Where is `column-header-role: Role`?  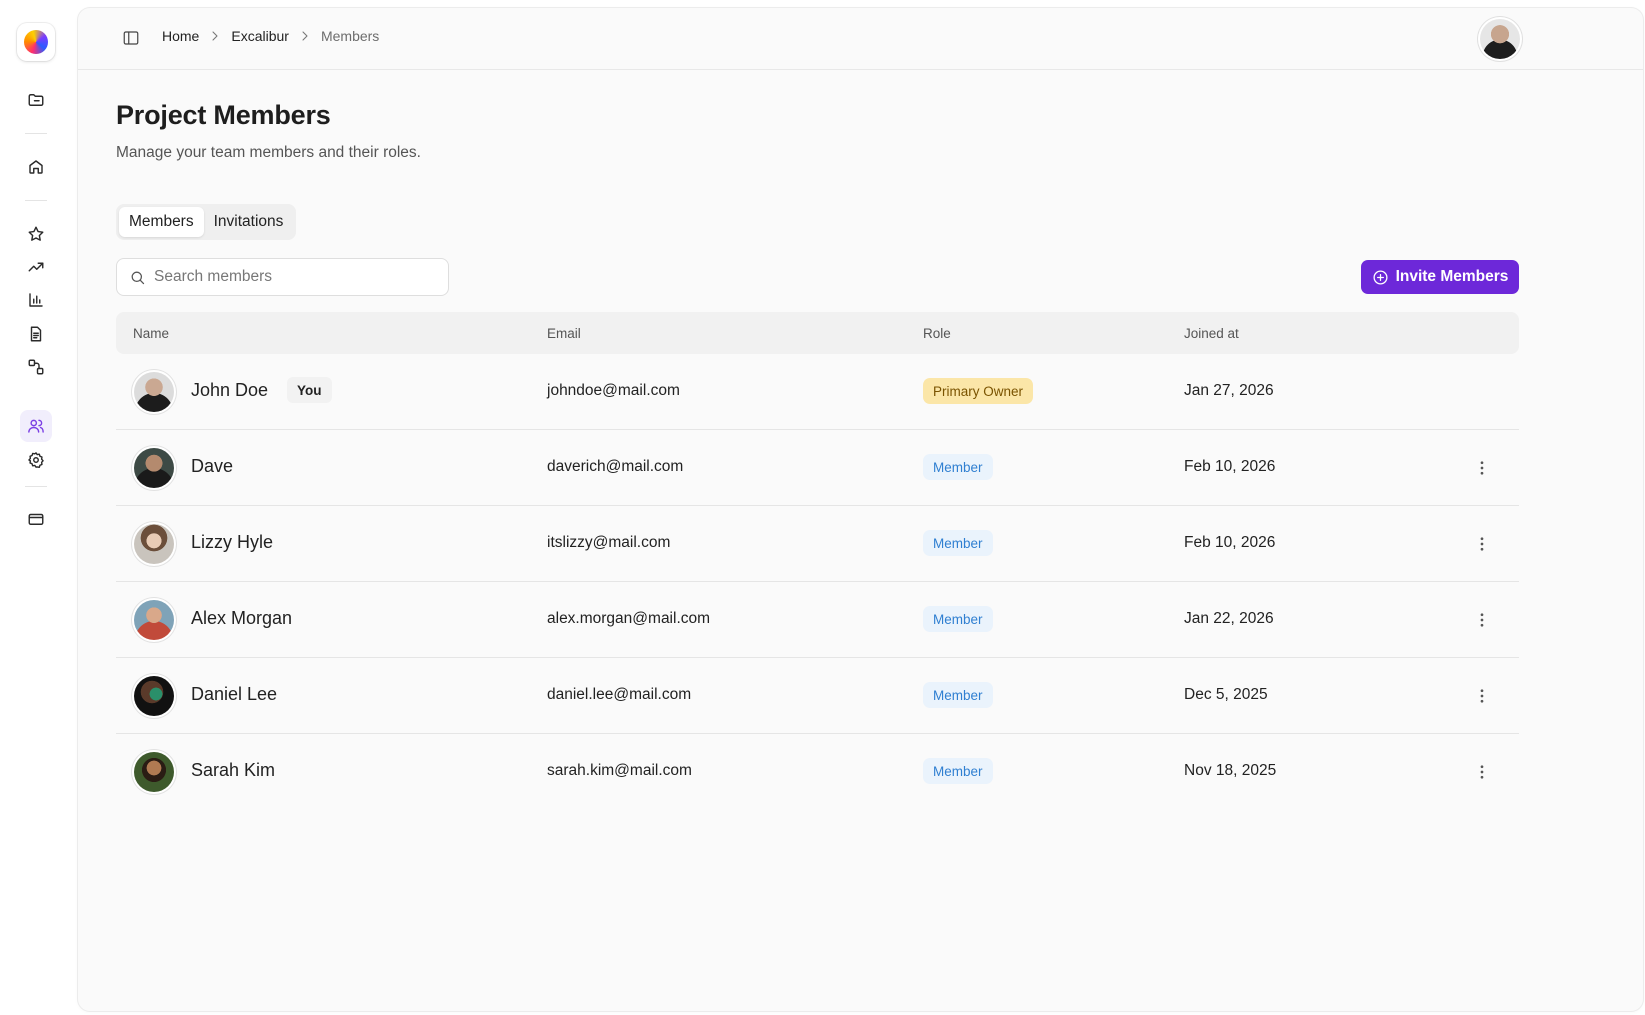 column-header-role: Role is located at coordinates (937, 333).